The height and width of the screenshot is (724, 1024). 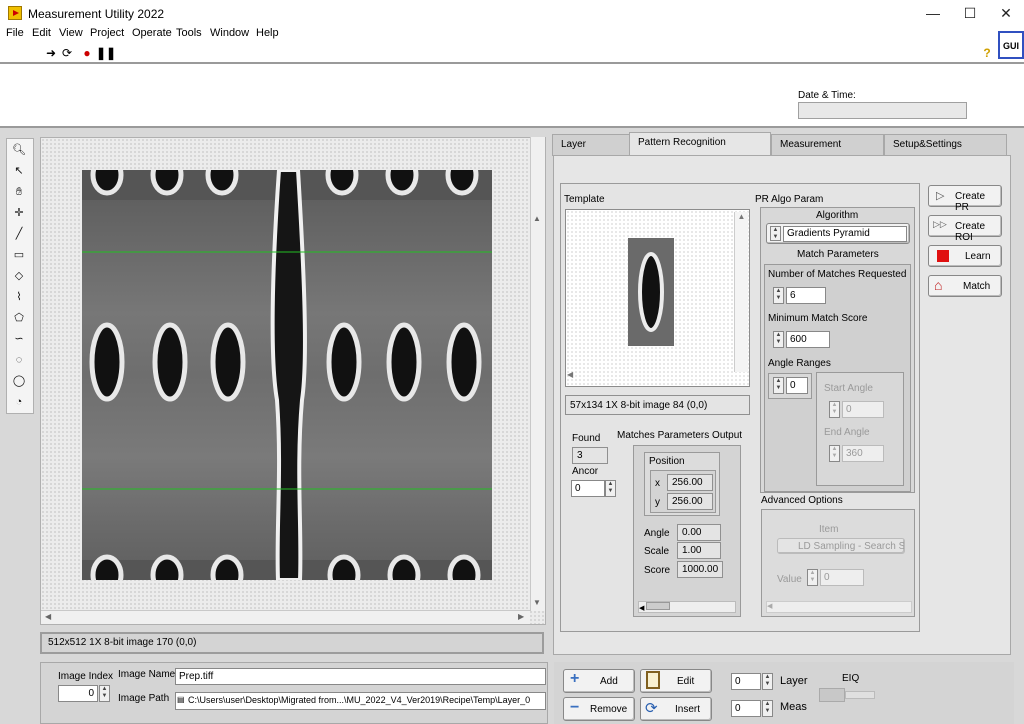 What do you see at coordinates (686, 681) in the screenshot?
I see `edit-label: Edit` at bounding box center [686, 681].